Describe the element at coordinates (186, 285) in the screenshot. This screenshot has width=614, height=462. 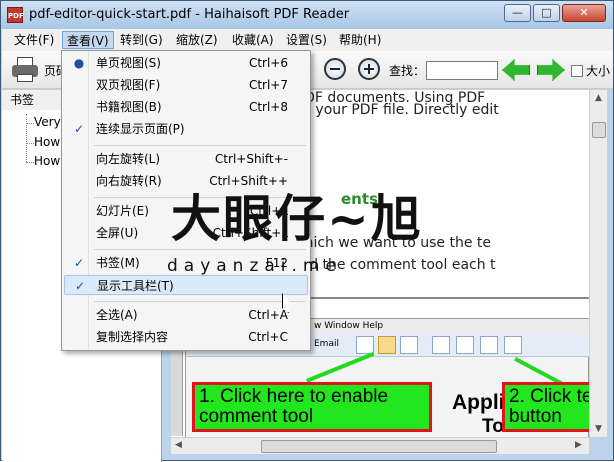
I see `menu-item-show-toolbar: ✓ 显示工具栏(T)` at that location.